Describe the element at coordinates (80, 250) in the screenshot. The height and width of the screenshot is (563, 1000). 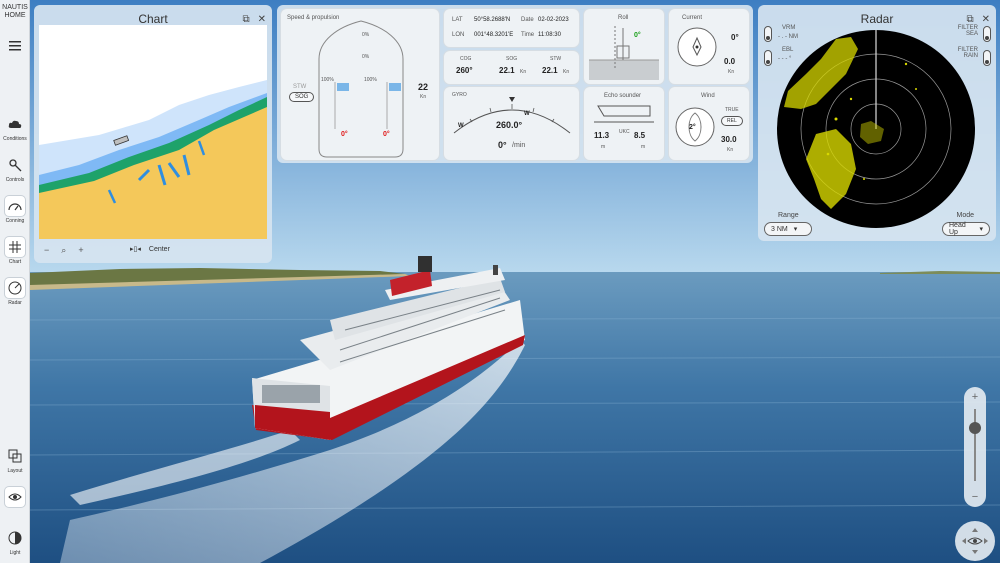
I see `chart-zoom-in-button: +` at that location.